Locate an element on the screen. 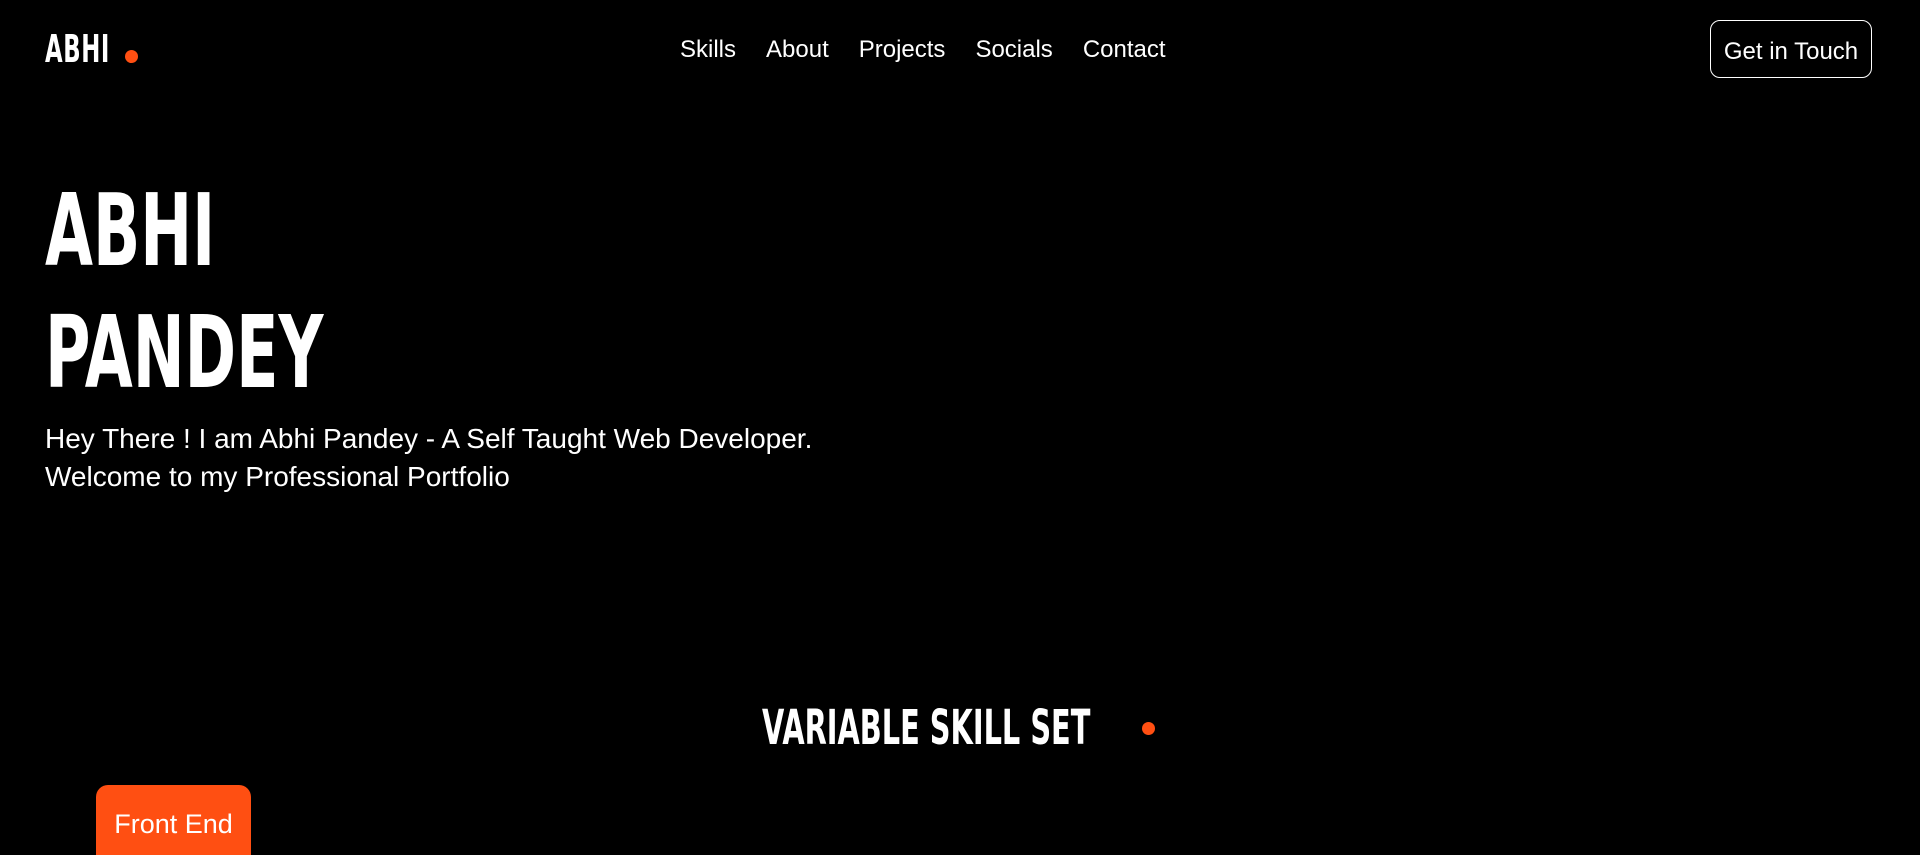  site-logo: ABHI is located at coordinates (99, 49).